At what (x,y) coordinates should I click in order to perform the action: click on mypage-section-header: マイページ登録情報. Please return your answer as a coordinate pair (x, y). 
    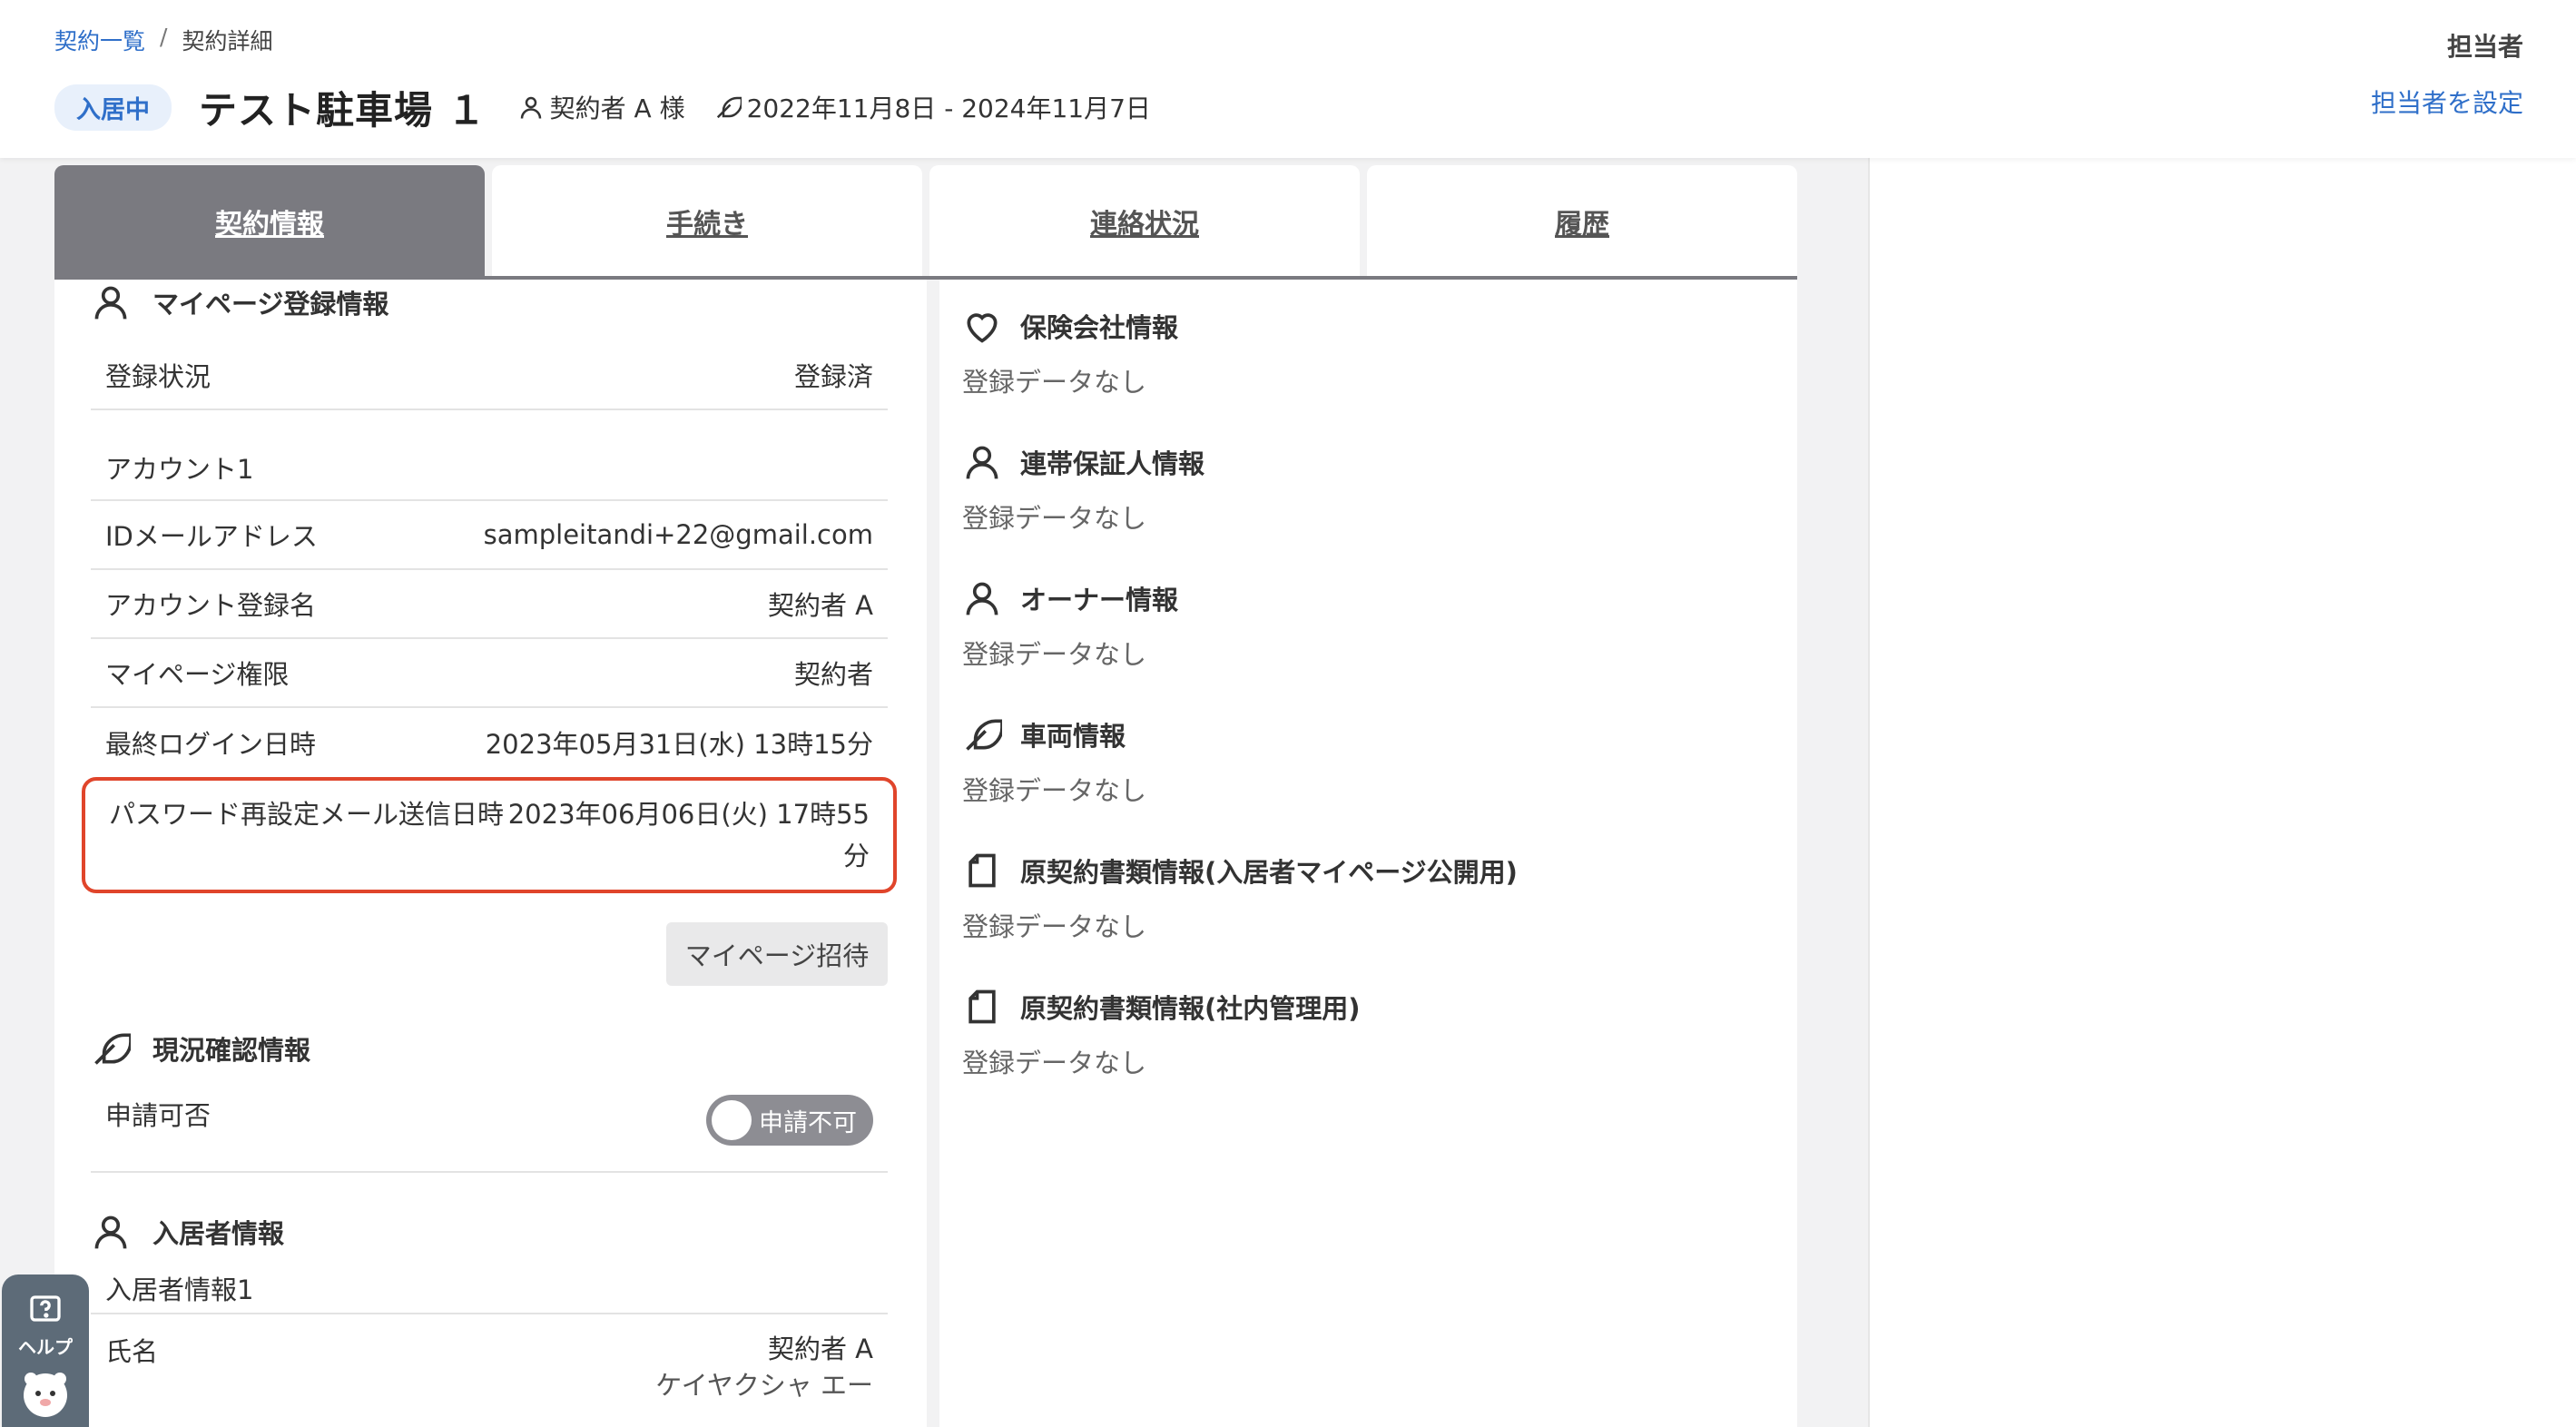
    Looking at the image, I should click on (489, 302).